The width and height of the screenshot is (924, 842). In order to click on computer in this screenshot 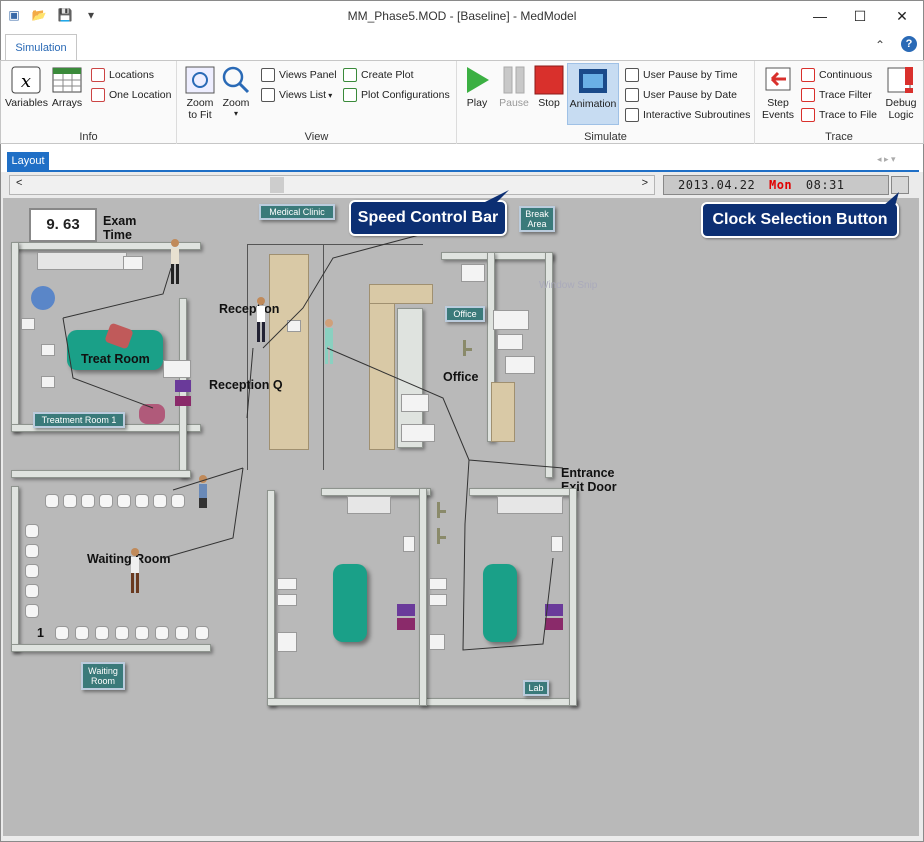, I will do `click(294, 326)`.